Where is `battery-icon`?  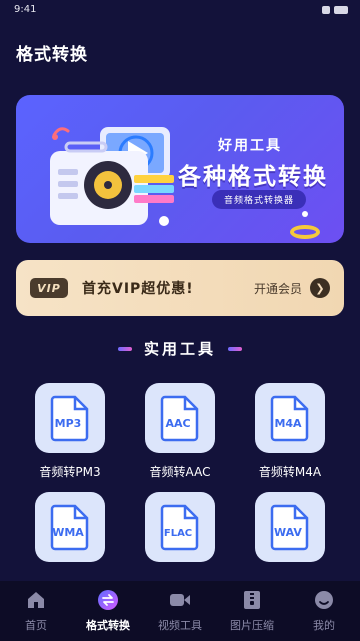 battery-icon is located at coordinates (341, 10).